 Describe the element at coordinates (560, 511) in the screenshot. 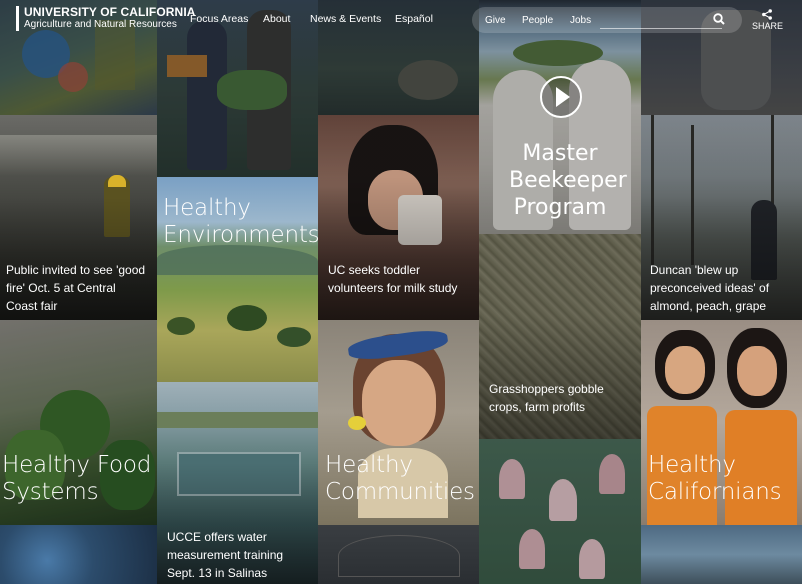

I see `calla-lily-tile` at that location.